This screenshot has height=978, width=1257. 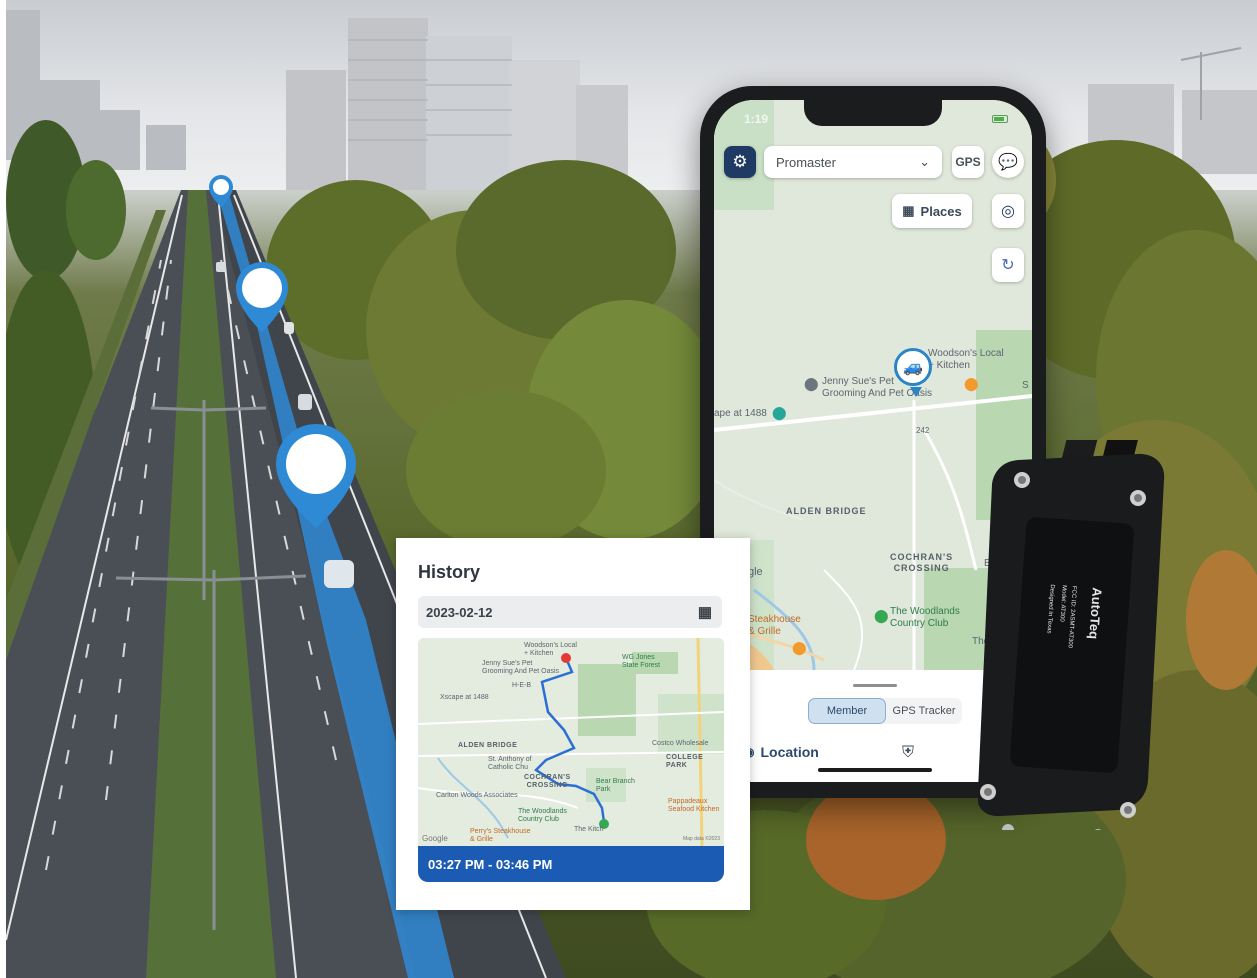 I want to click on hm-label-alden: ALDEN BRIDGE, so click(x=488, y=745).